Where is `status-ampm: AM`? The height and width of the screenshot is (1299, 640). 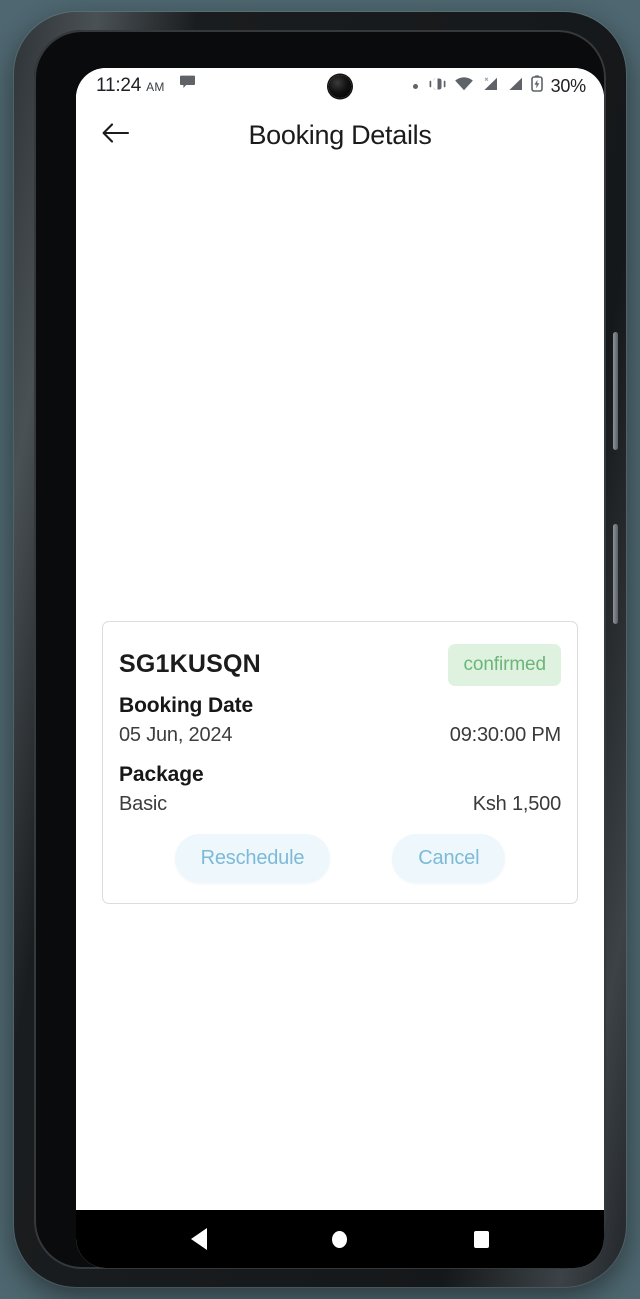
status-ampm: AM is located at coordinates (155, 87).